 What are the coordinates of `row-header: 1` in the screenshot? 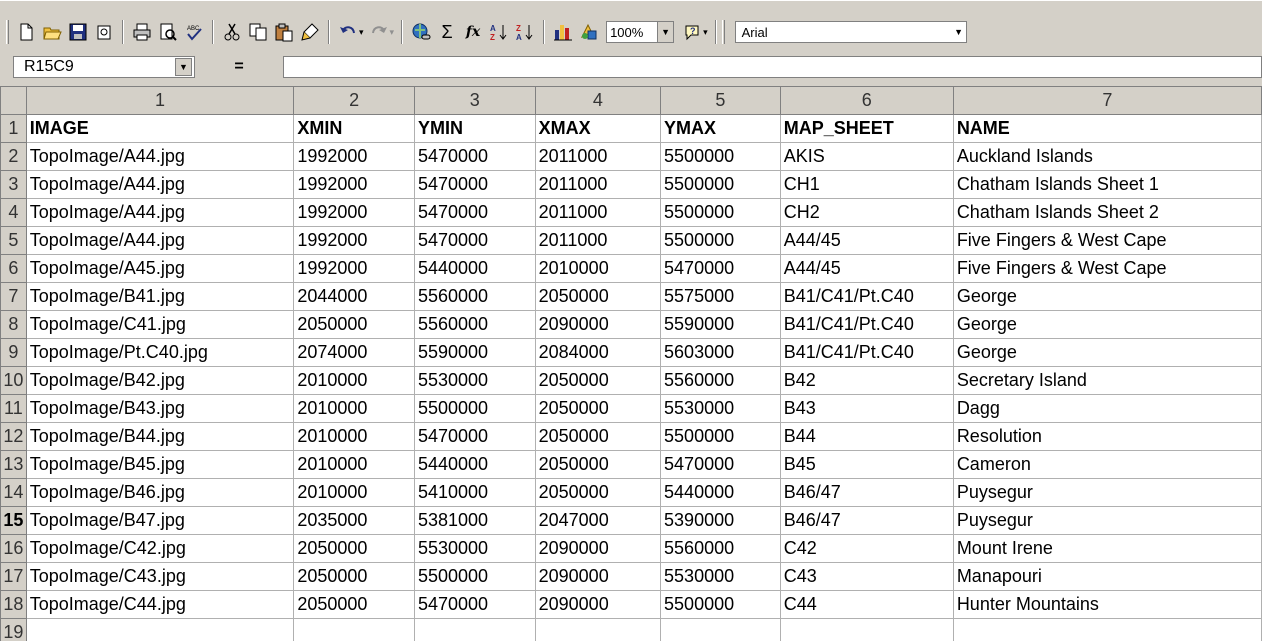 It's located at (13, 128).